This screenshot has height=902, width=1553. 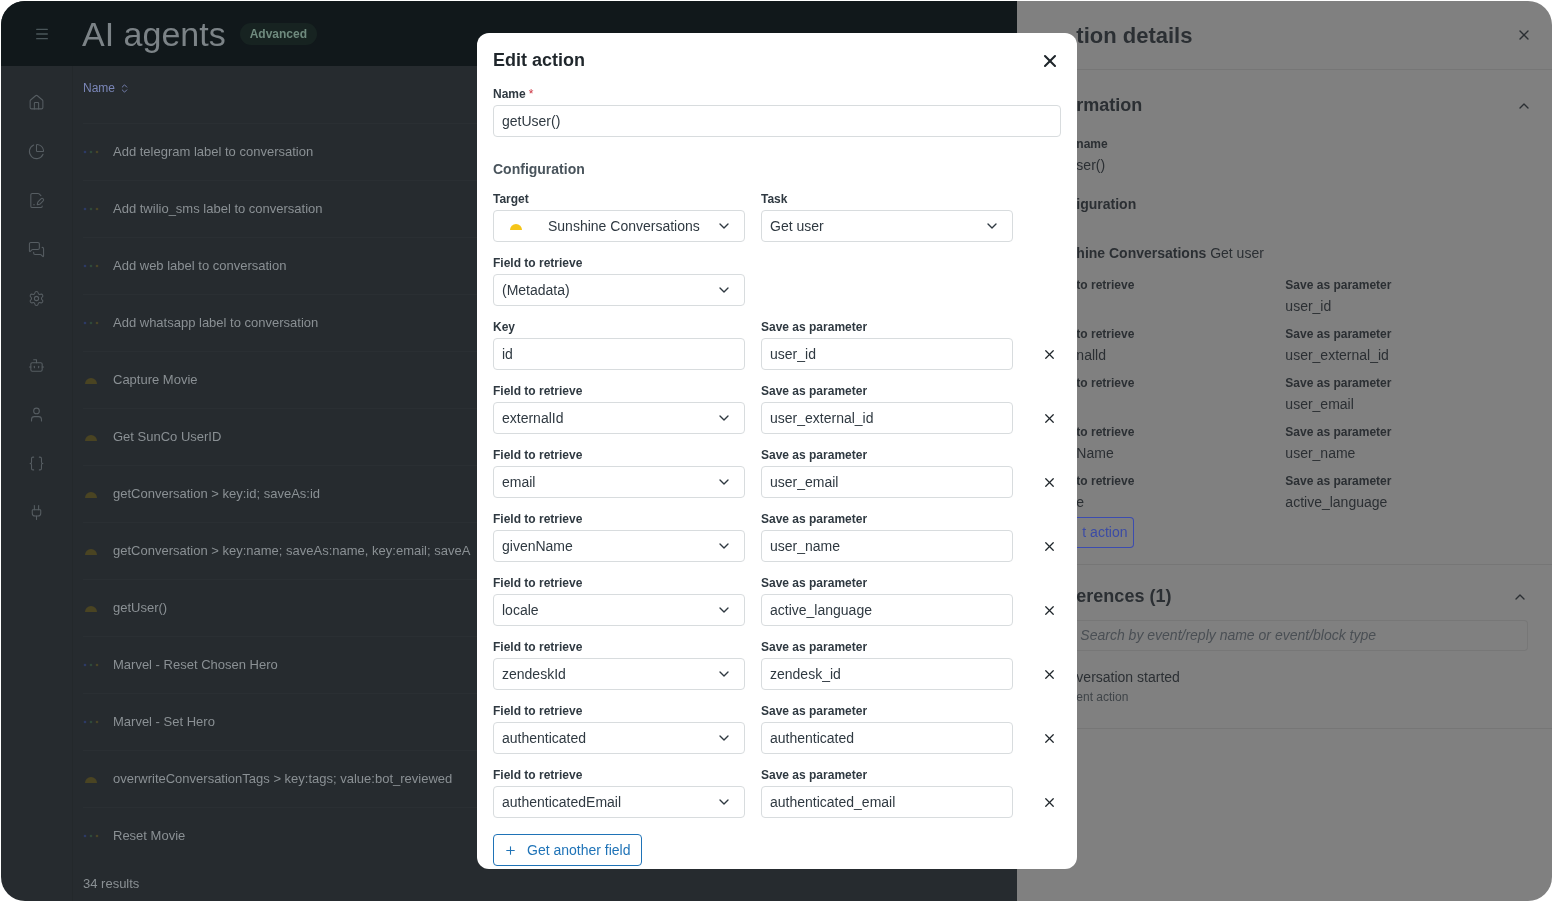 What do you see at coordinates (619, 482) in the screenshot?
I see `field-select: email` at bounding box center [619, 482].